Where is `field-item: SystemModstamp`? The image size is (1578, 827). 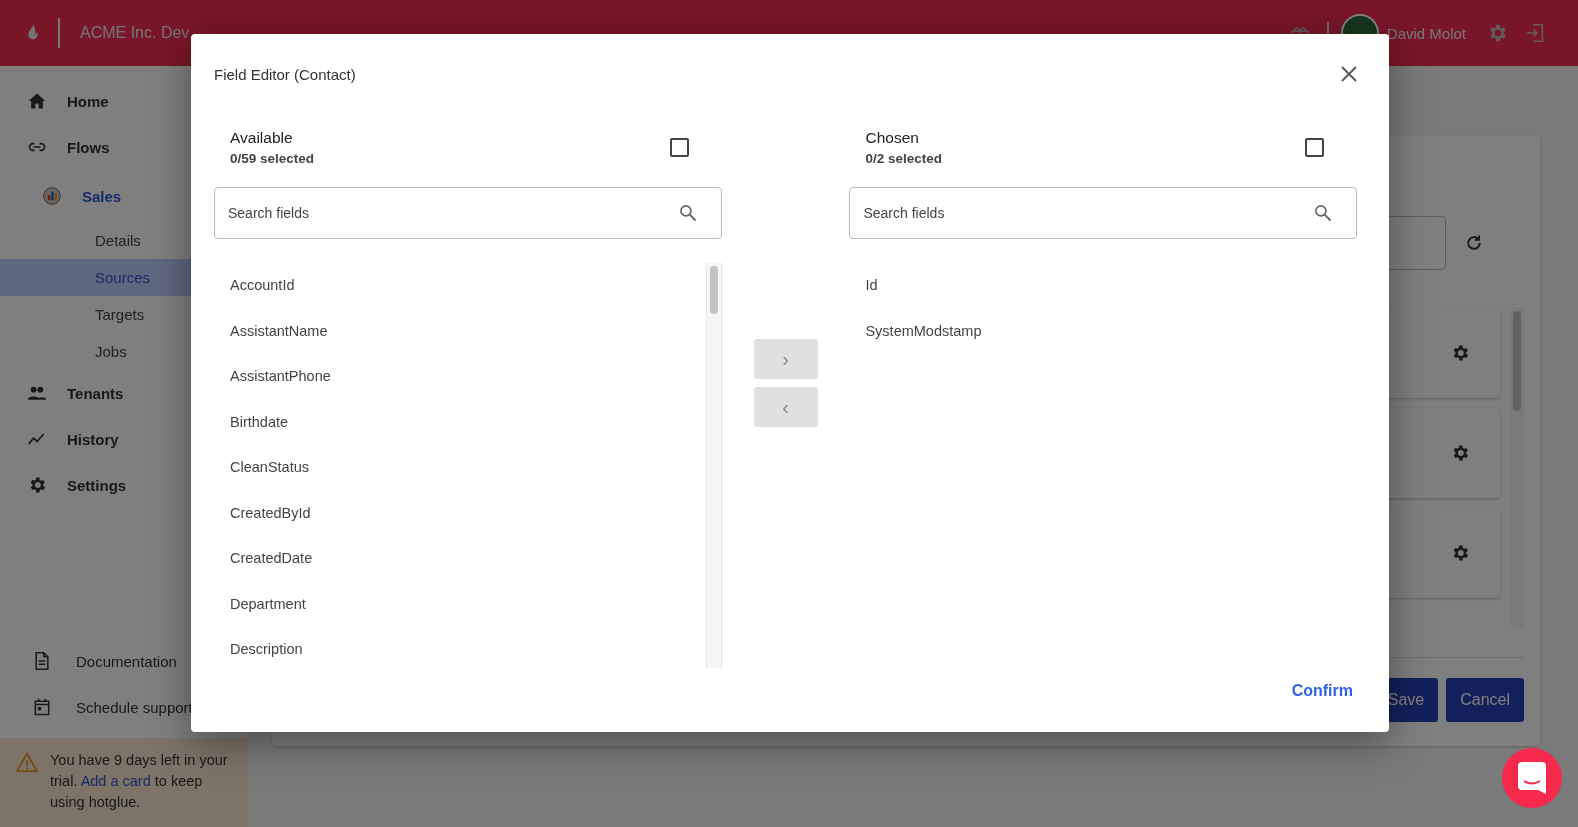
field-item: SystemModstamp is located at coordinates (1103, 331).